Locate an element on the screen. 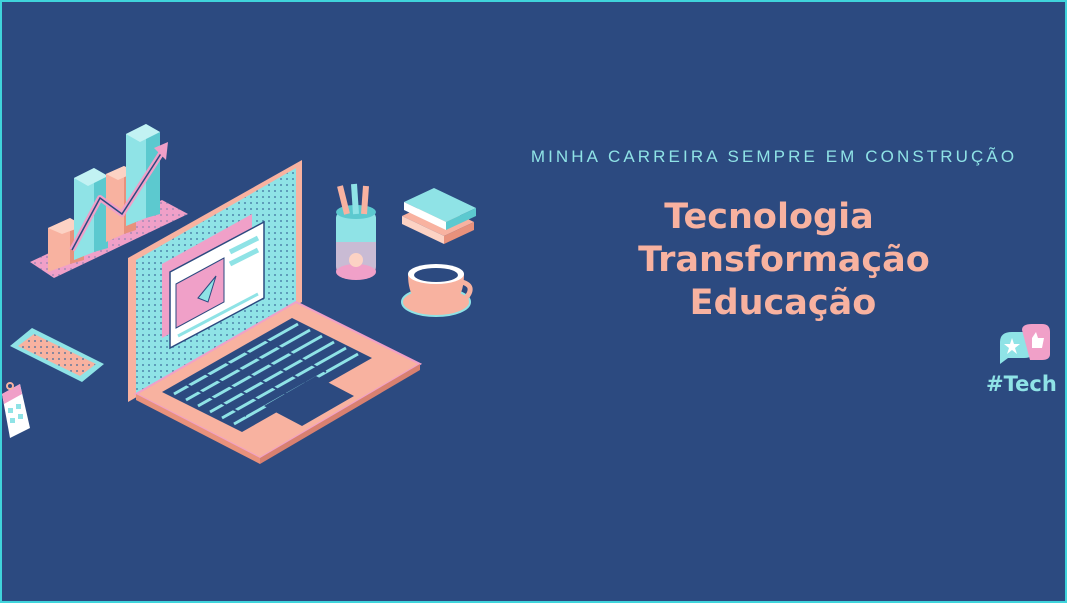  heading-tecnologia: Tecnologia is located at coordinates (769, 217).